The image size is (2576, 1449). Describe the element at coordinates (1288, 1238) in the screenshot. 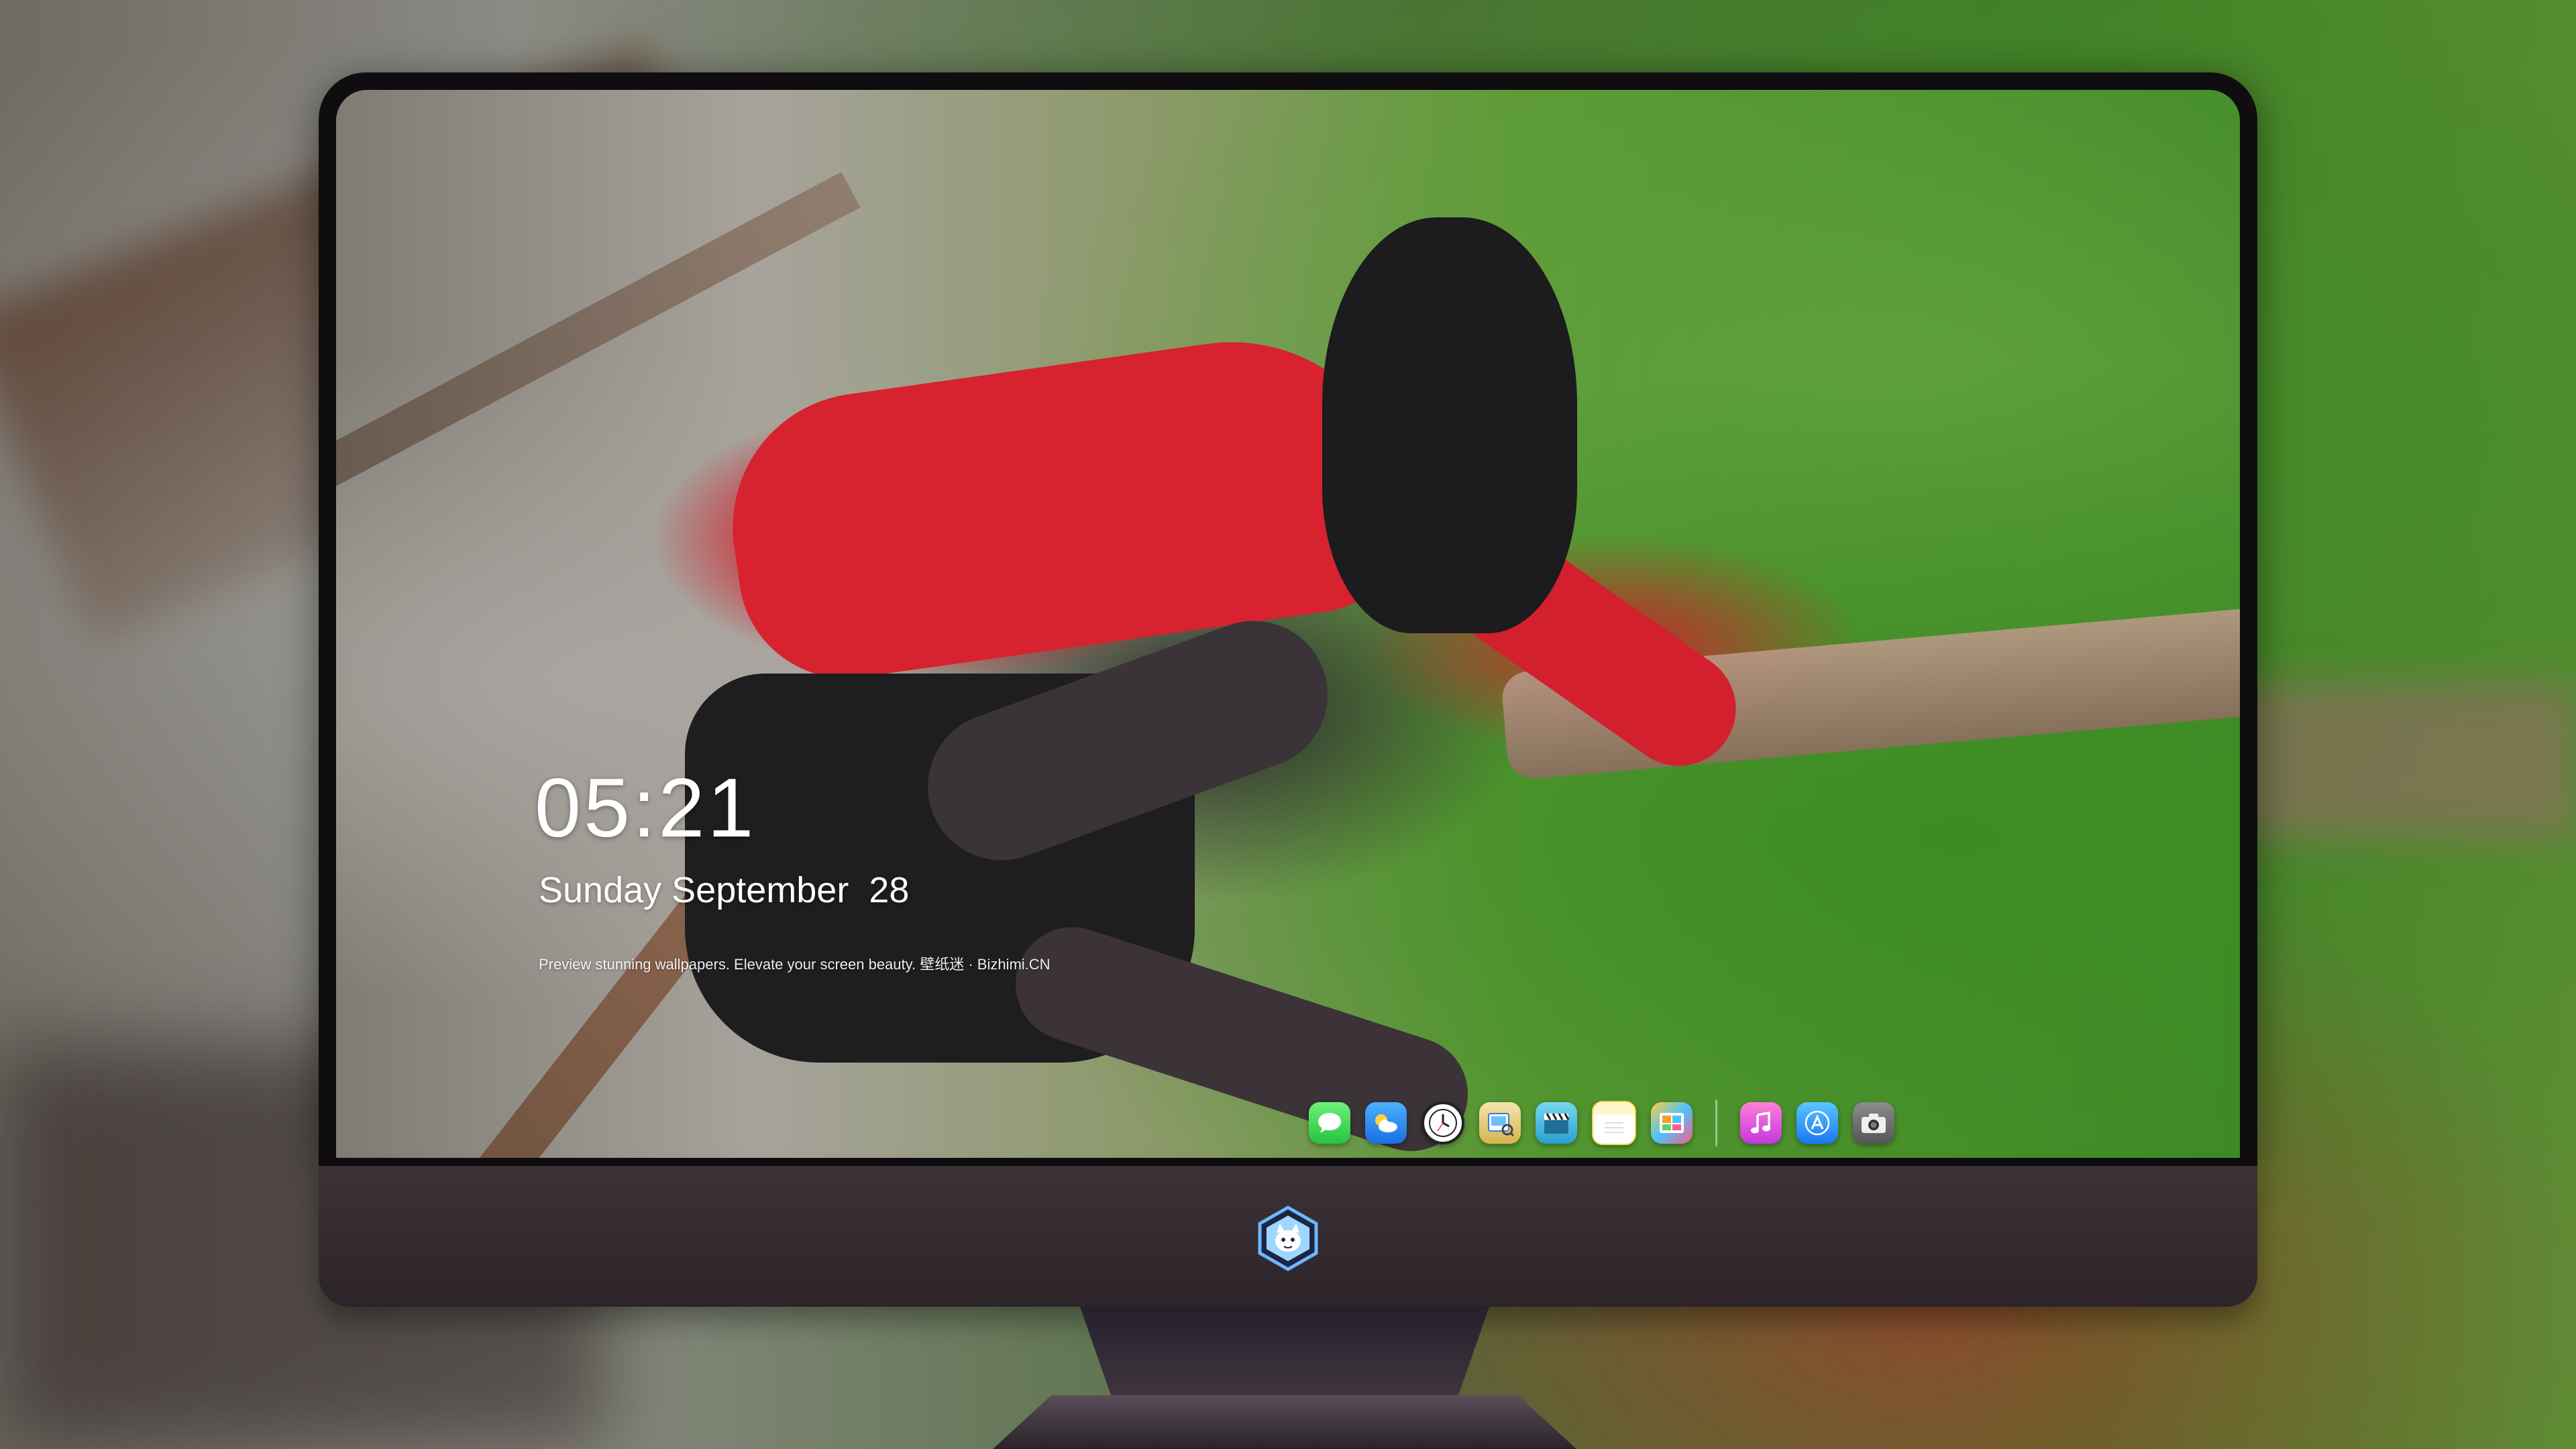

I see `bizhimi-logo-icon` at that location.